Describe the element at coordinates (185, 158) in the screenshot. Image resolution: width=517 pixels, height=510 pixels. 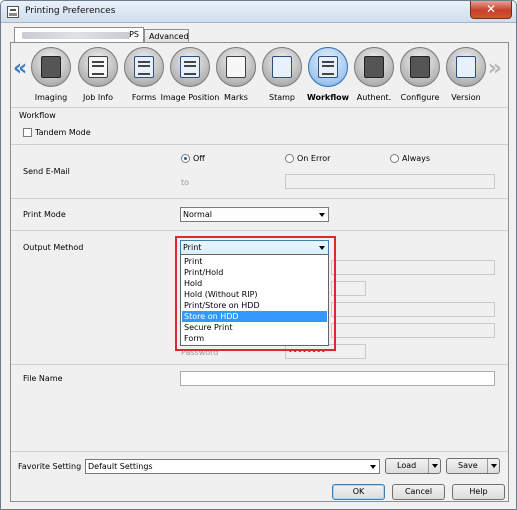
I see `email-off-radio` at that location.